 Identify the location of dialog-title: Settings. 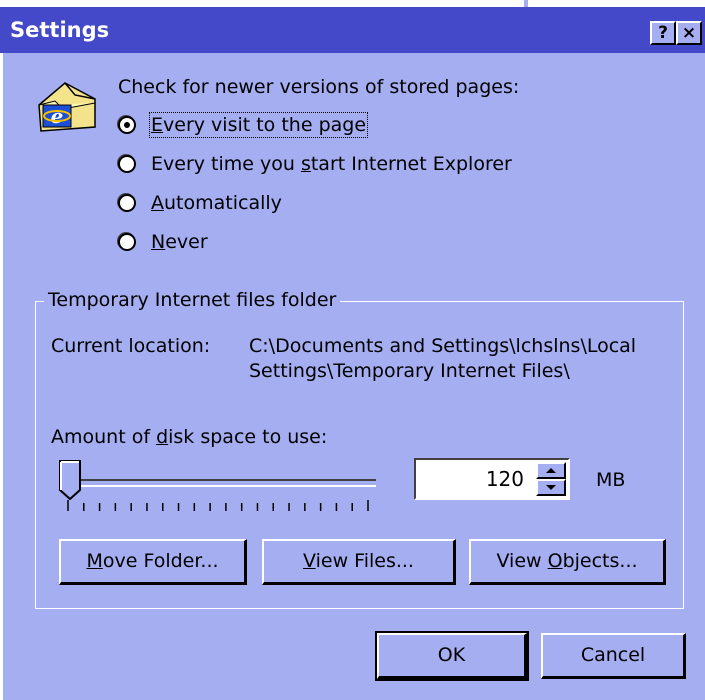
(60, 30).